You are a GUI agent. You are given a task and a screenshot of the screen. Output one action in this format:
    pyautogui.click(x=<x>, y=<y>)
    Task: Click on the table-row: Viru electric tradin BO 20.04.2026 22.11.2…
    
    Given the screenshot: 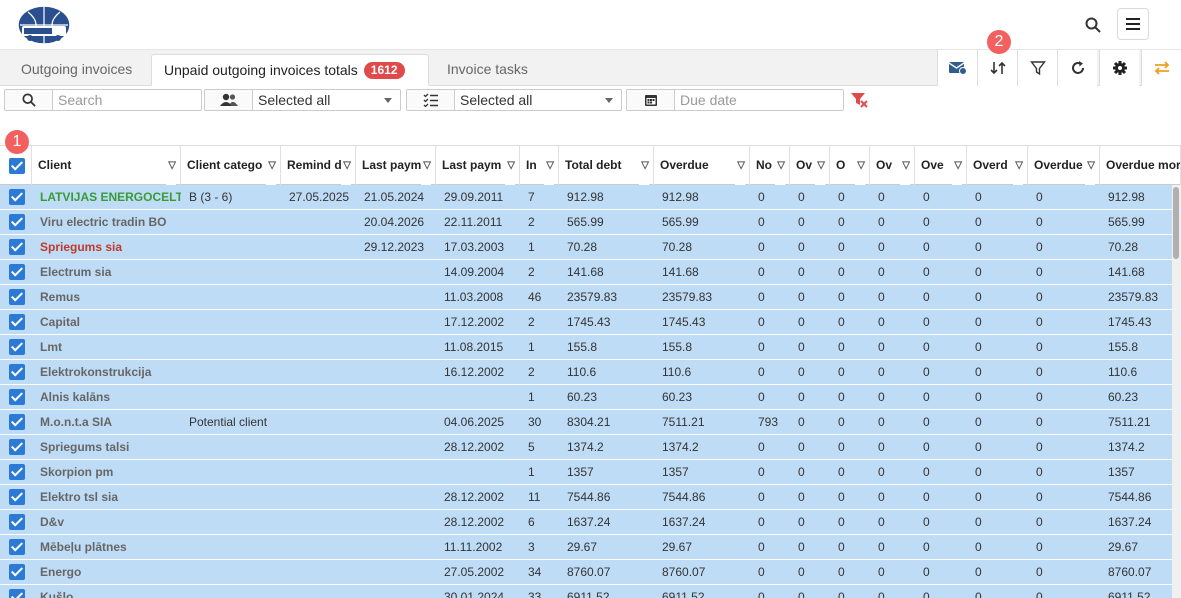 What is the action you would take?
    pyautogui.click(x=590, y=222)
    